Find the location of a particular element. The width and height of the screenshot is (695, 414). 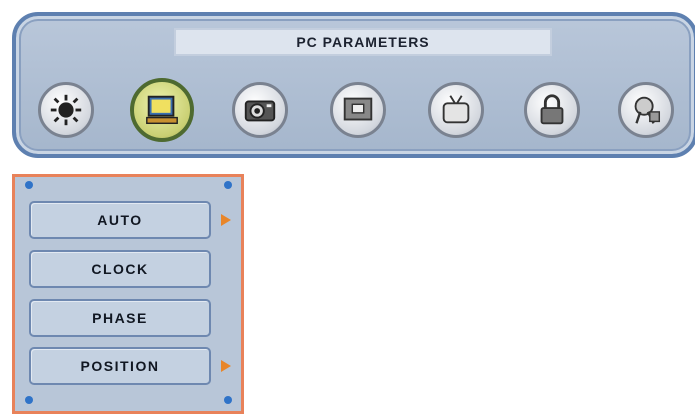

menu-icon-tv is located at coordinates (456, 110).